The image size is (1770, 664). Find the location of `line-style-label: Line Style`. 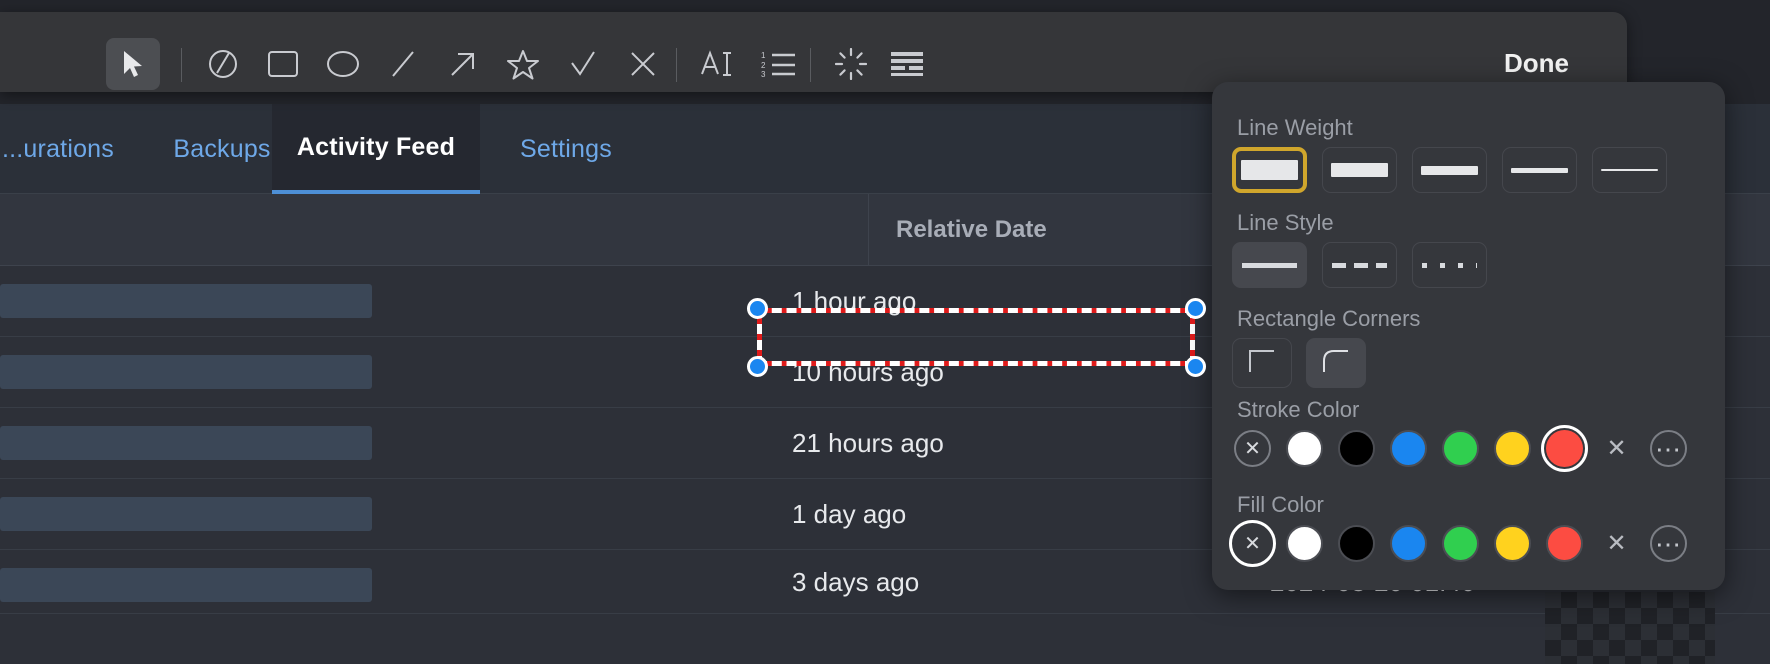

line-style-label: Line Style is located at coordinates (1285, 222).